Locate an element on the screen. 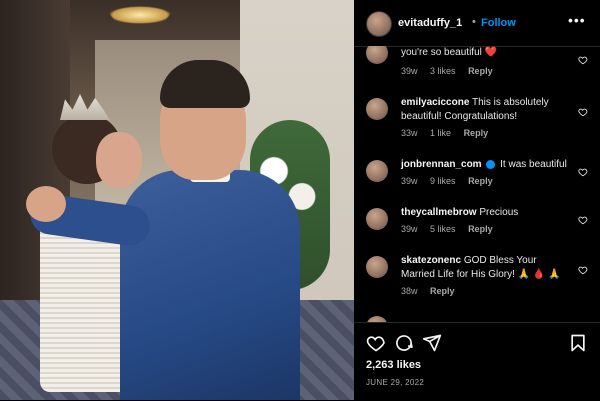 Image resolution: width=600 pixels, height=401 pixels. post-date: JUNE 29, 2022 is located at coordinates (395, 382).